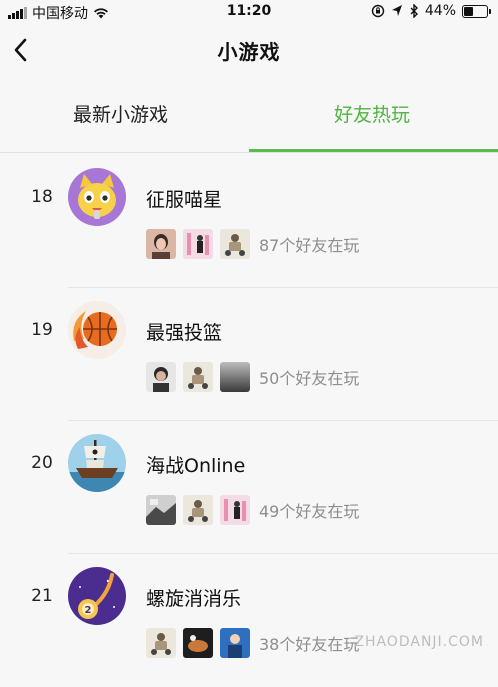  What do you see at coordinates (414, 11) in the screenshot?
I see `bluetooth-icon` at bounding box center [414, 11].